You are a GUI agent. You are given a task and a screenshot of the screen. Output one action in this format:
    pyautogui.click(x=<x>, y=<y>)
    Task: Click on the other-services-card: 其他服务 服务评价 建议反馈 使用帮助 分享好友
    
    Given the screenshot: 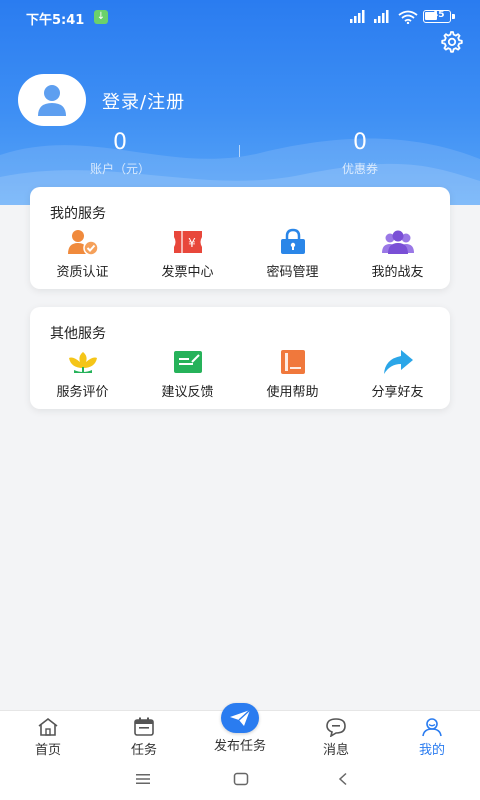 What is the action you would take?
    pyautogui.click(x=240, y=358)
    